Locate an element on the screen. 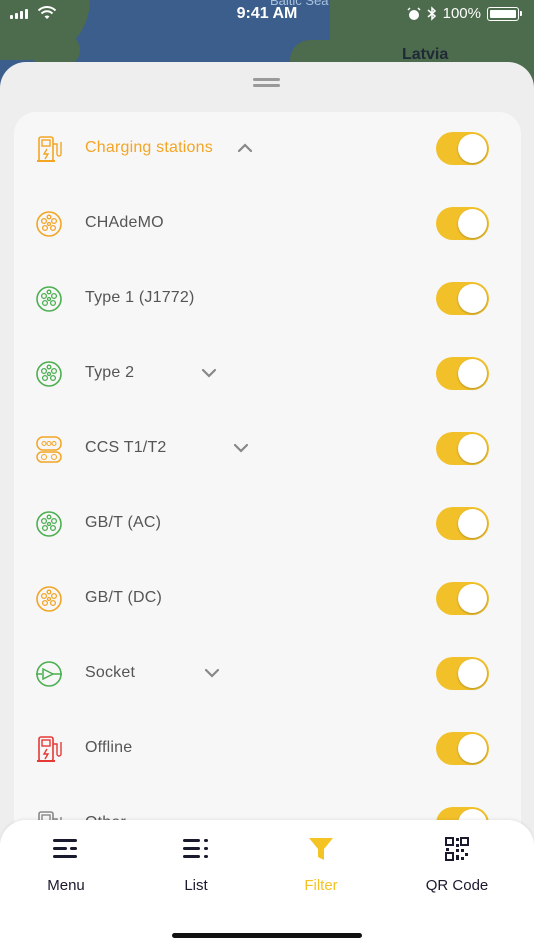 The height and width of the screenshot is (950, 534). offline-station-icon is located at coordinates (49, 749).